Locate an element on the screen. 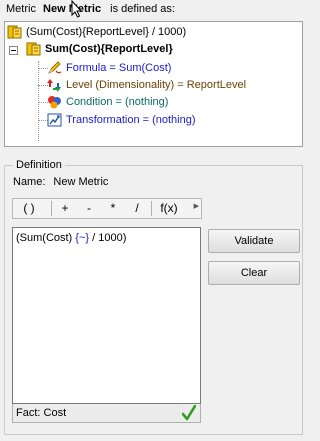 The height and width of the screenshot is (441, 320). name-value: New Metric is located at coordinates (81, 182).